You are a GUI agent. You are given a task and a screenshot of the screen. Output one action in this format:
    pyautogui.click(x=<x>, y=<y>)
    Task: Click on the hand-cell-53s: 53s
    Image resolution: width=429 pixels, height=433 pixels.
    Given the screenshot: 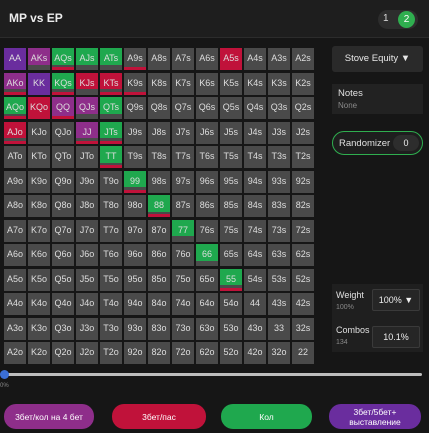 What is the action you would take?
    pyautogui.click(x=279, y=279)
    